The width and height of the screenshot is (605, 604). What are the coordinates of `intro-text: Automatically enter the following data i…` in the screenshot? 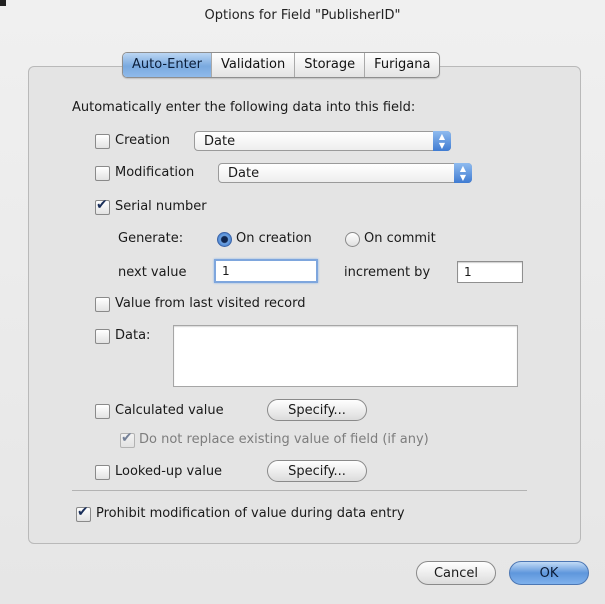 It's located at (244, 107).